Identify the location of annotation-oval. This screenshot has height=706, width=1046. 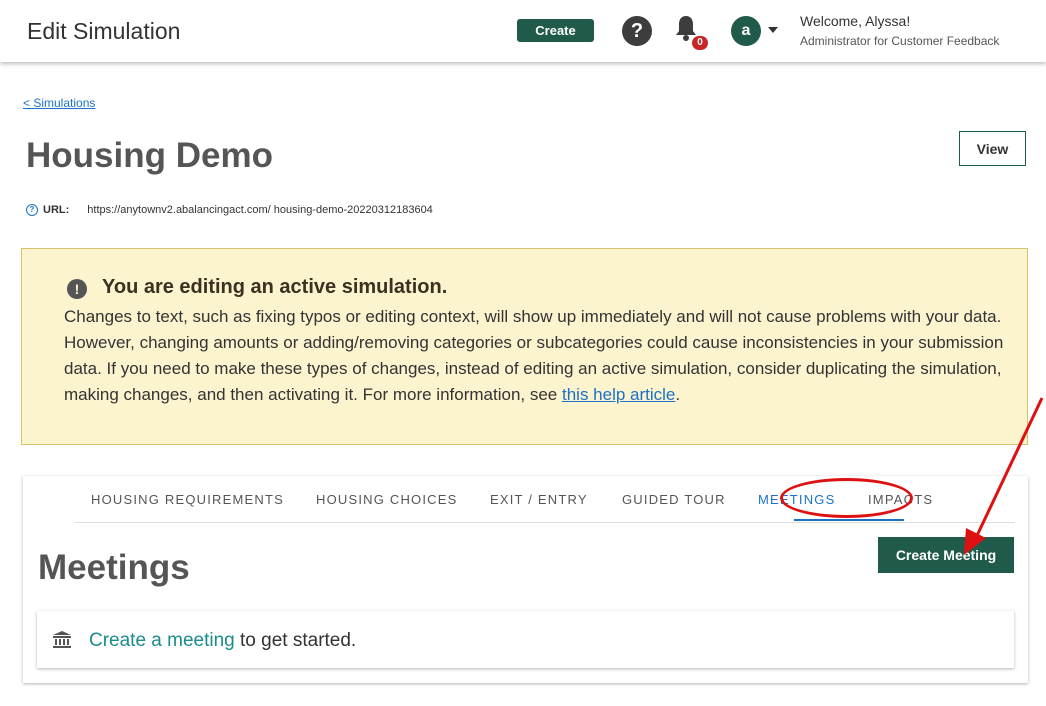
(846, 498).